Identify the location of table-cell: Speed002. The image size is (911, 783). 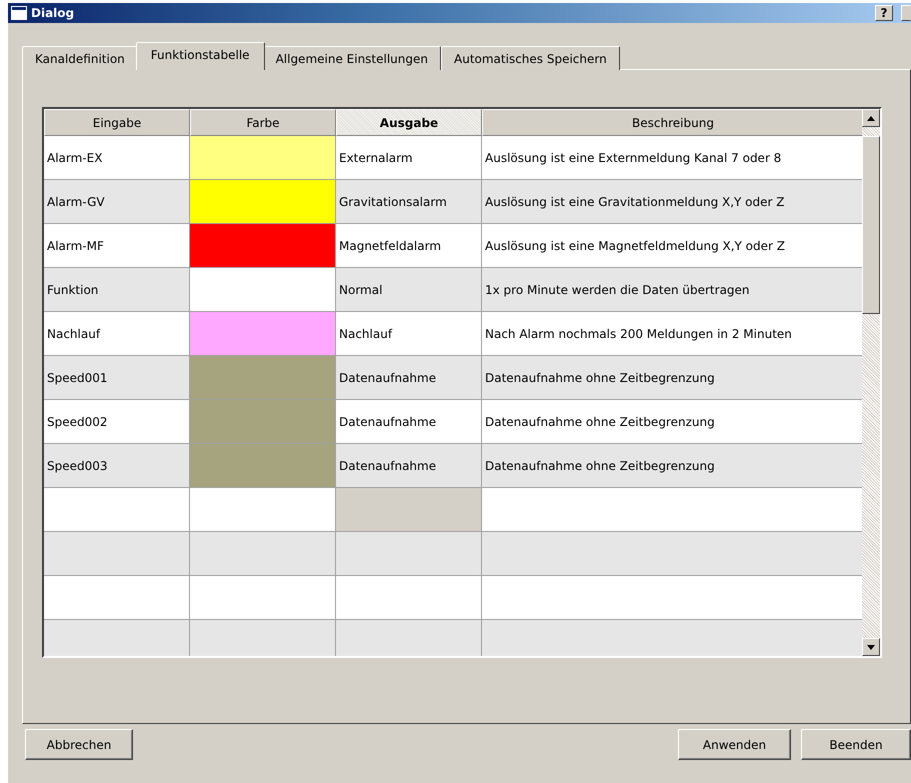
(117, 422).